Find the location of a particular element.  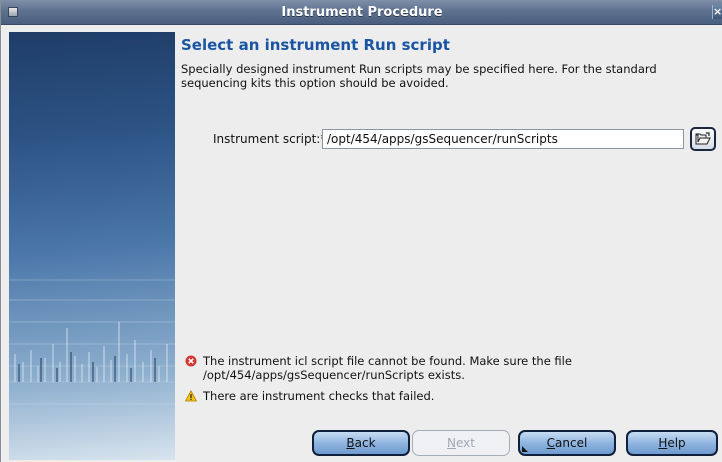

help-button-label: Help is located at coordinates (672, 443).